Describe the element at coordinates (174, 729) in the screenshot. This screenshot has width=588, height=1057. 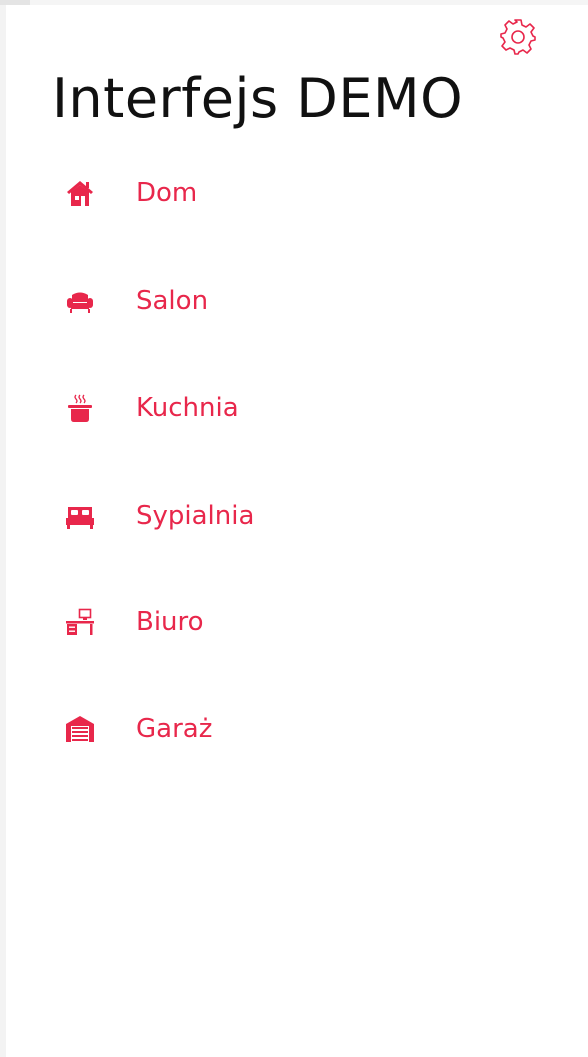
I see `menu-item-label: Garaż` at that location.